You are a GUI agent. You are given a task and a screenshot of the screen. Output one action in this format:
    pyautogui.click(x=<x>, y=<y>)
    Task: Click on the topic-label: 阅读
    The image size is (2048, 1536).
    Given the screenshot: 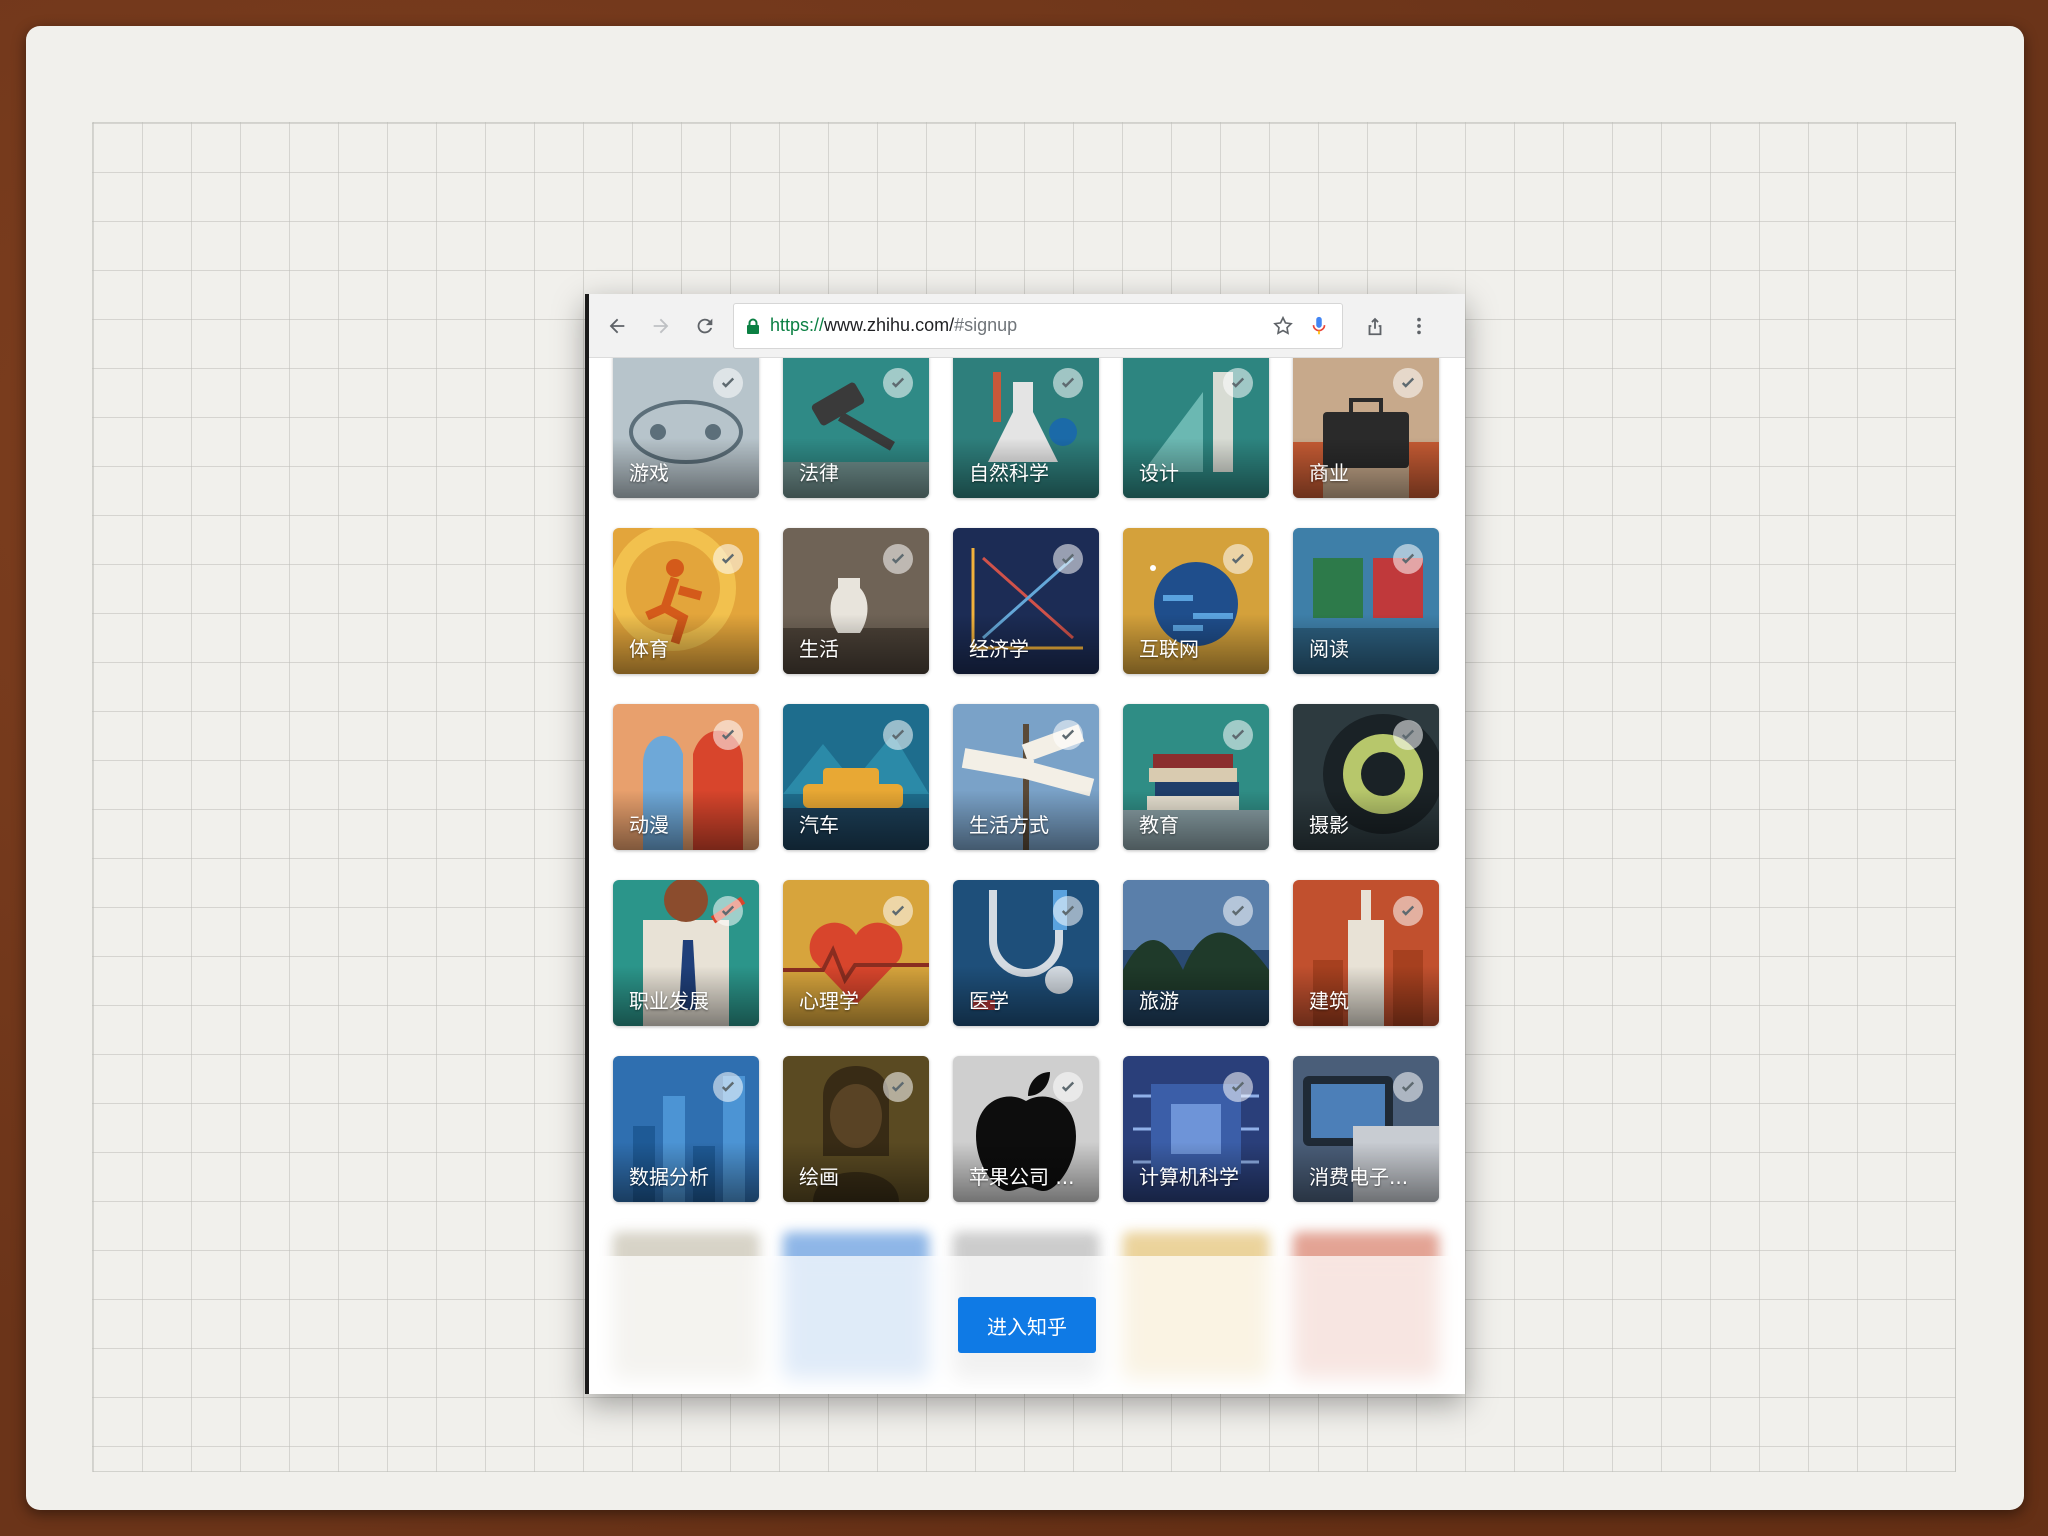 What is the action you would take?
    pyautogui.click(x=1329, y=649)
    